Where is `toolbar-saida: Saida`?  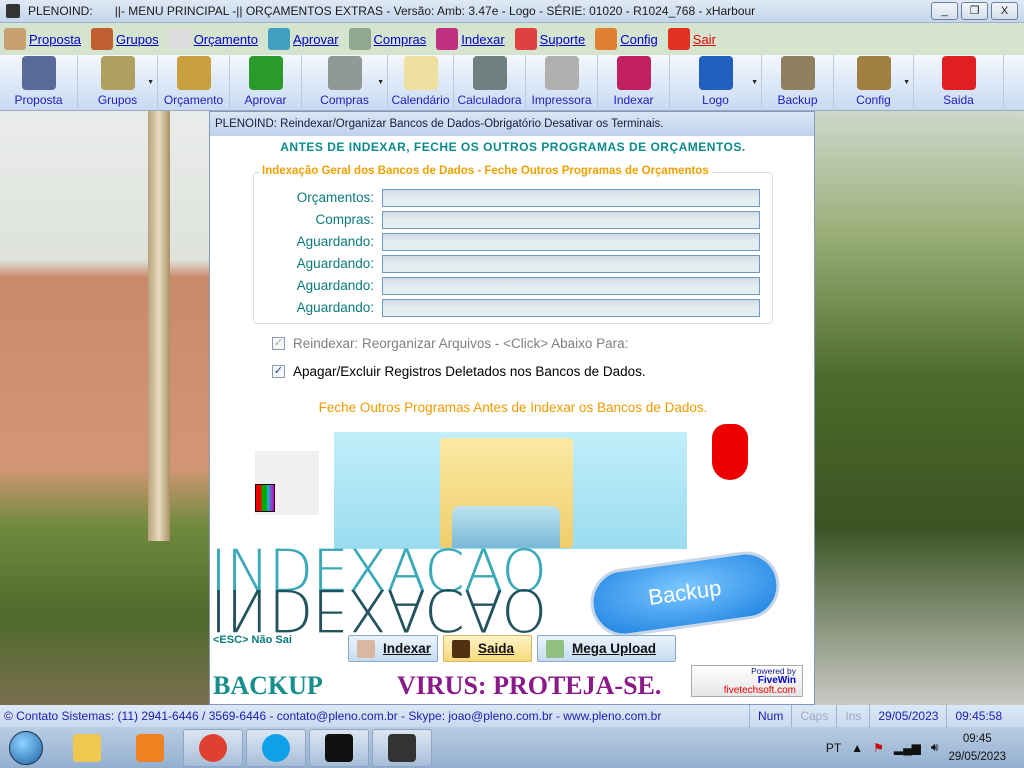 toolbar-saida: Saida is located at coordinates (959, 83).